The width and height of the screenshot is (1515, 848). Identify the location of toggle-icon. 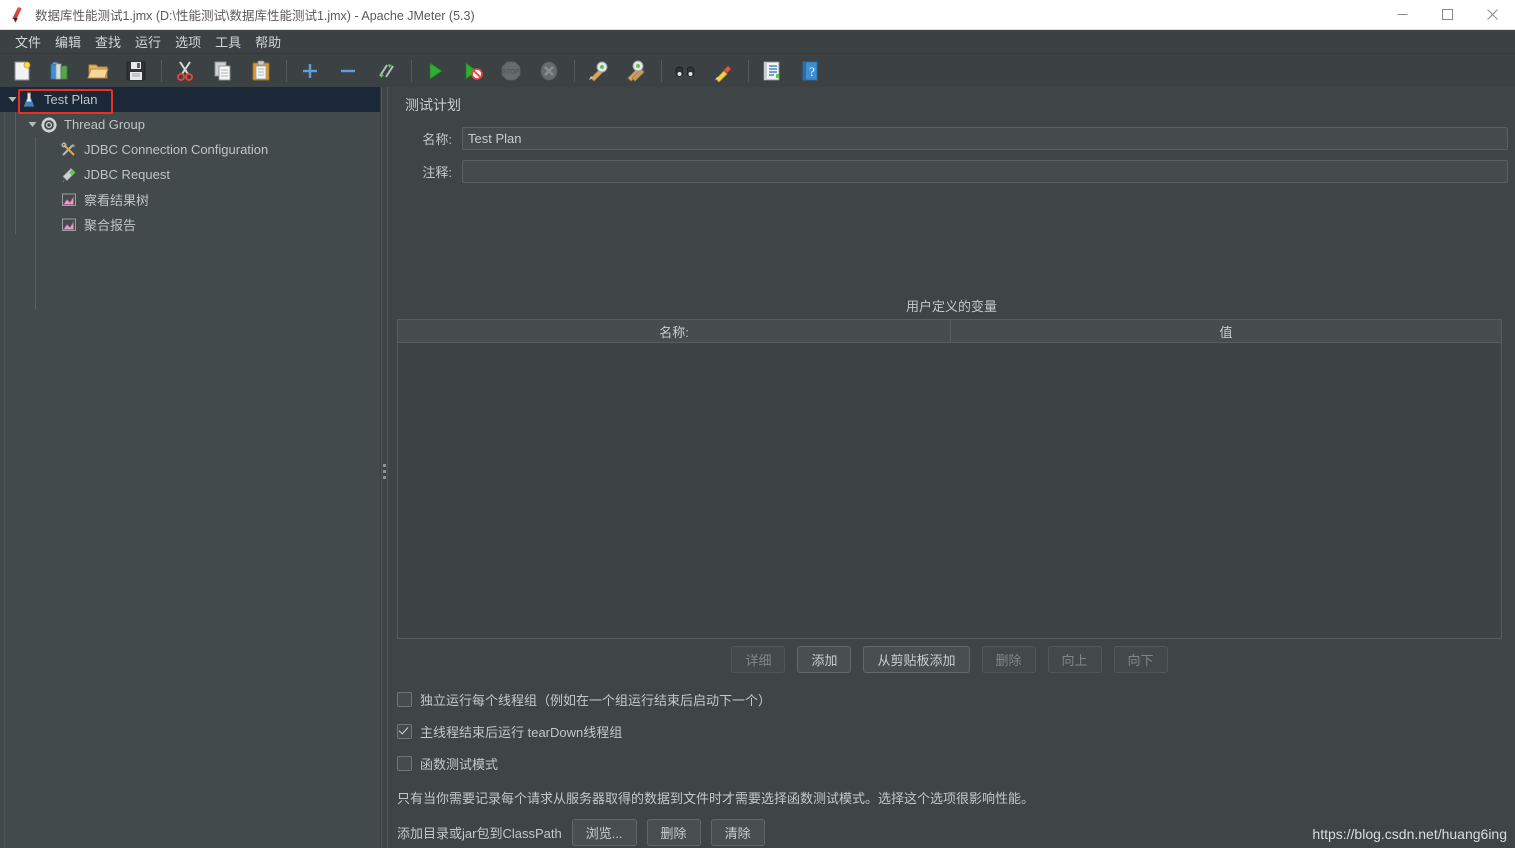
(386, 71).